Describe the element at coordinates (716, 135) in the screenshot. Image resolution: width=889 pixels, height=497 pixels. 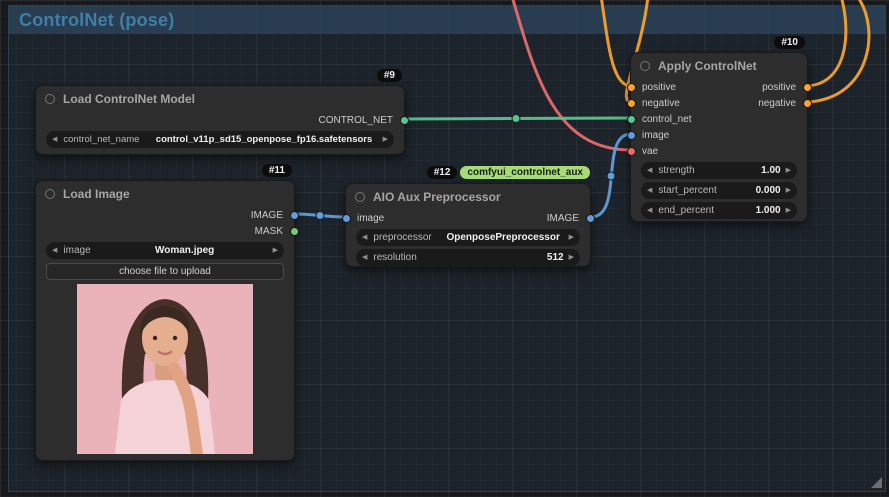
I see `slot-row-image: image` at that location.